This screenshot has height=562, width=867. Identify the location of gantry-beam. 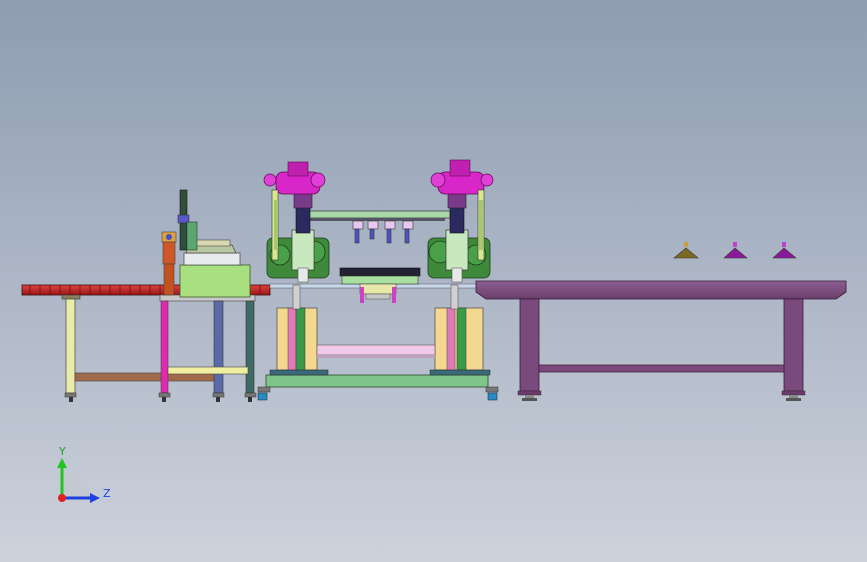
(377, 227).